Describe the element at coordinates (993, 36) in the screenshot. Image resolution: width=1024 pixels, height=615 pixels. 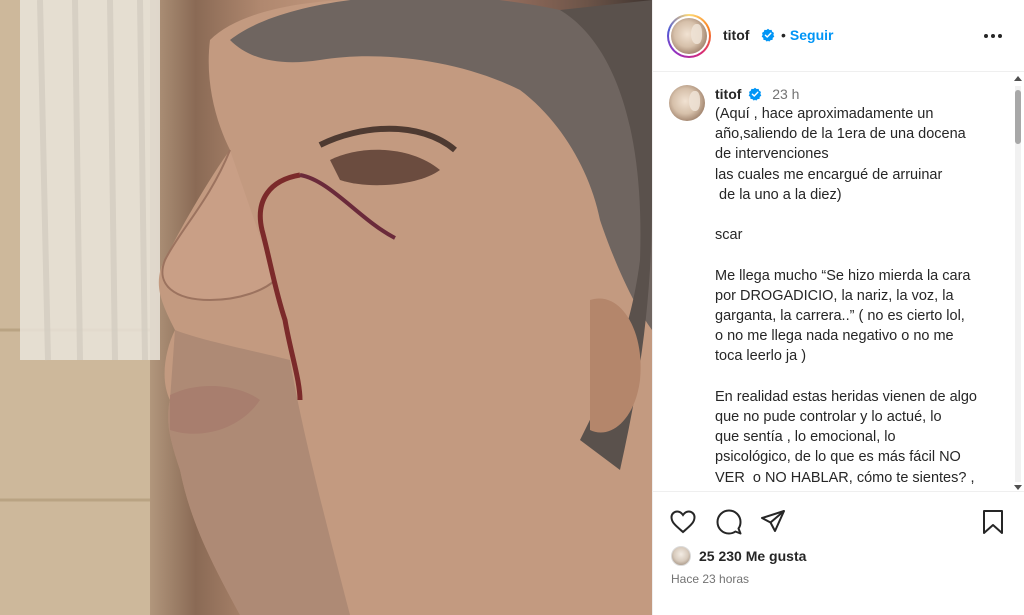
I see `more-horizontal-icon` at that location.